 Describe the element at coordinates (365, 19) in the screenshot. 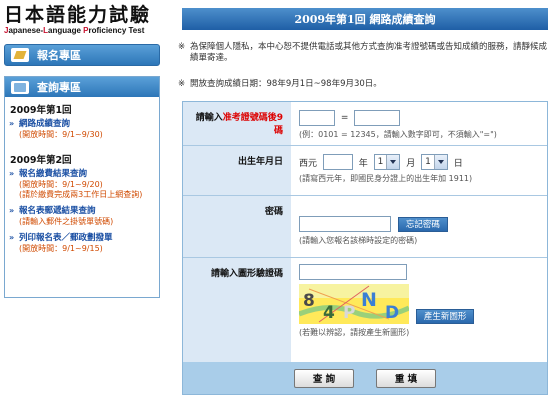

I see `page-title: 2009年第1回 網路成績查詢` at that location.